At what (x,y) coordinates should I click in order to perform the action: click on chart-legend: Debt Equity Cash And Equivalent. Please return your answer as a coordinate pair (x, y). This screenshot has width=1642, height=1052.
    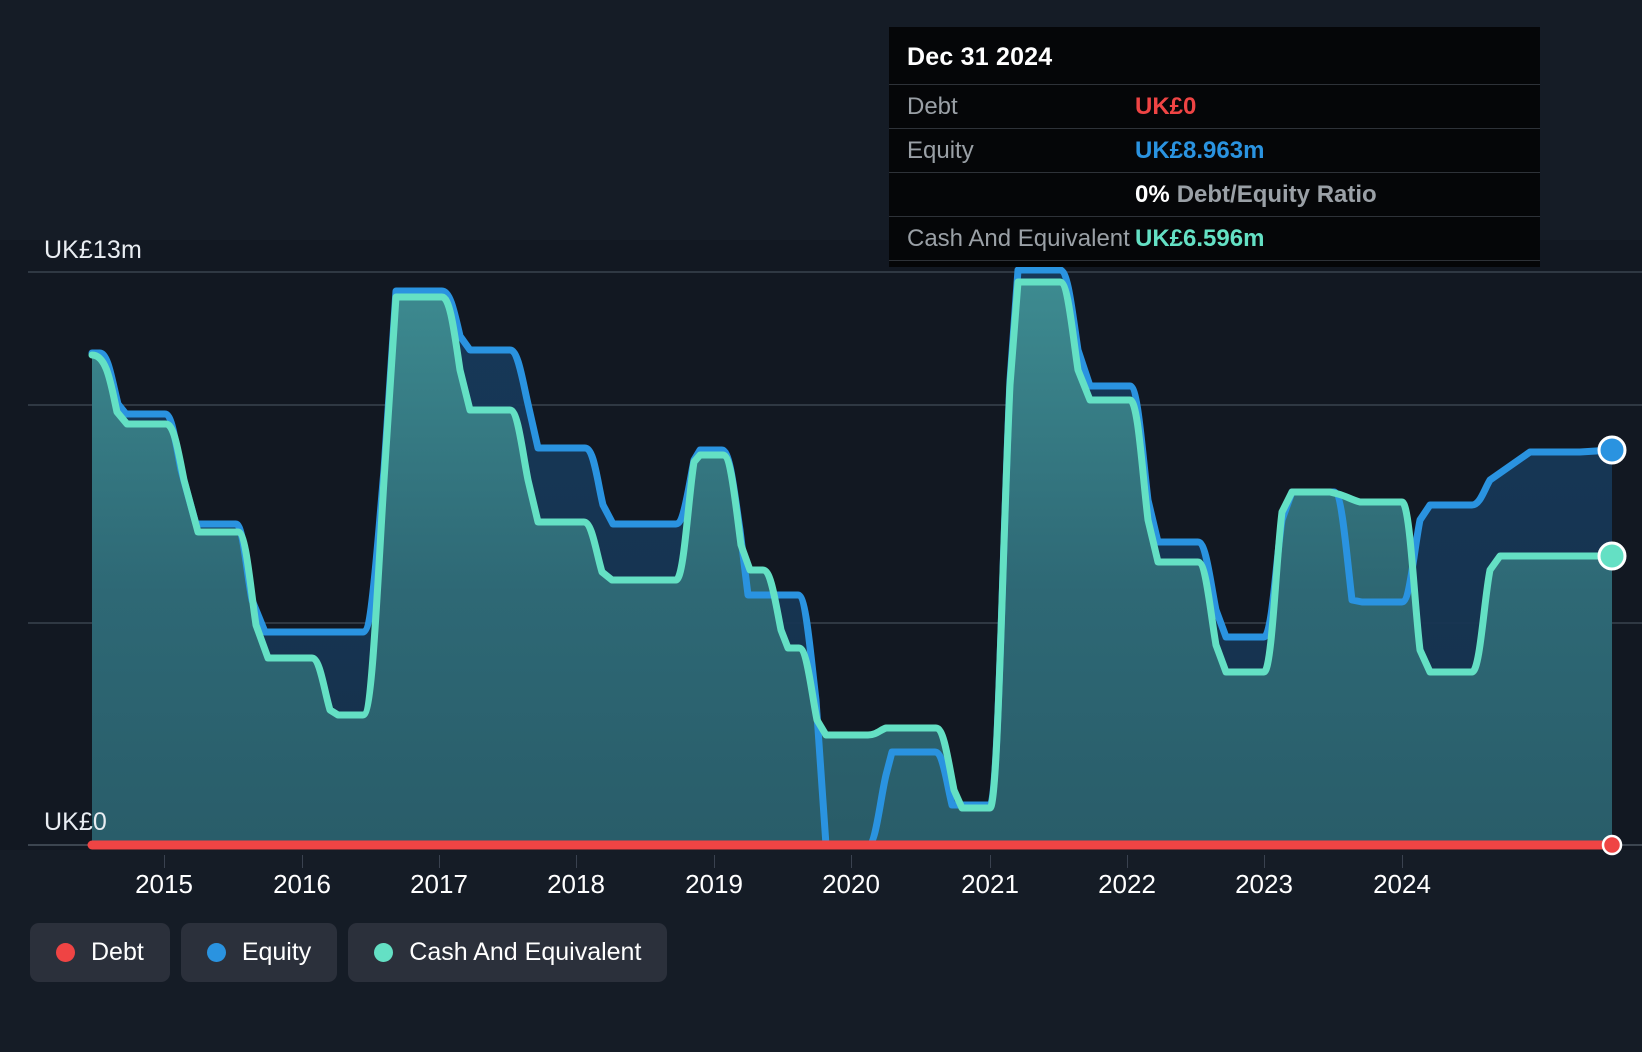
    Looking at the image, I should click on (349, 952).